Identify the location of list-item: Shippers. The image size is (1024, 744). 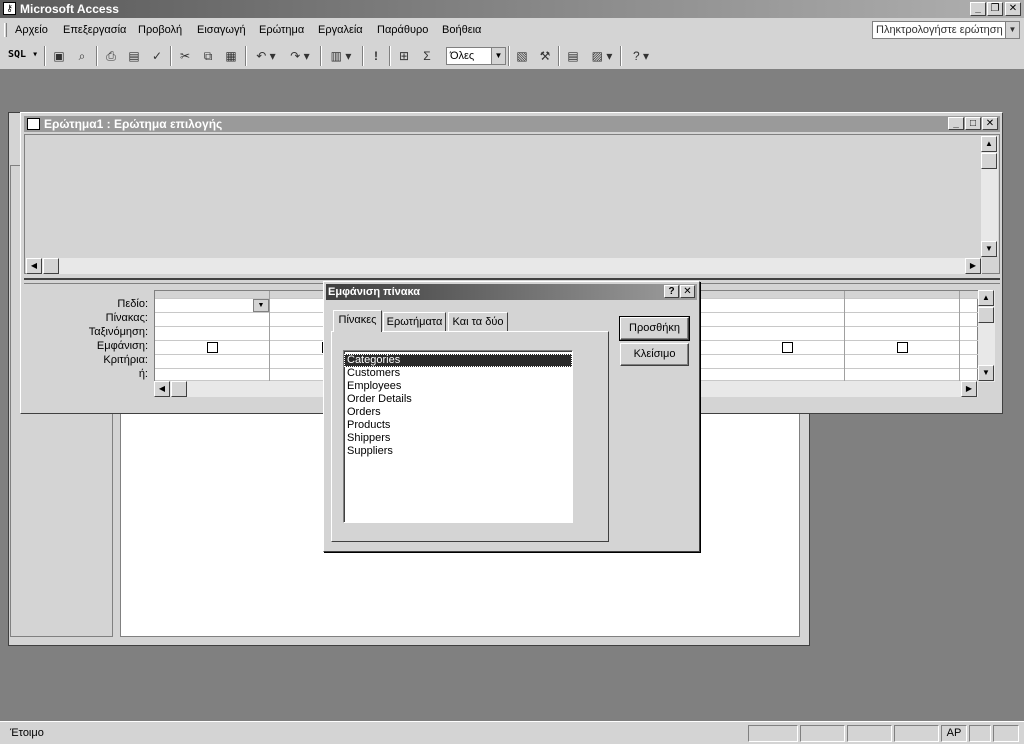
(458, 438).